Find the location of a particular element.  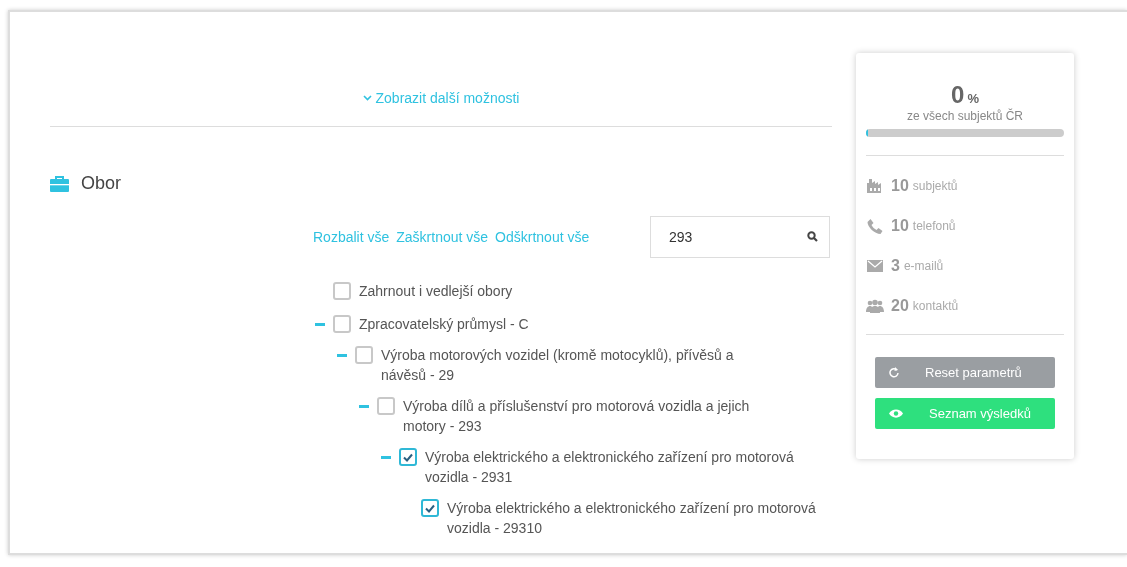

tree-item-label: Výroba motorových vozidel (kromě motocyklů), přívěsů a návěsů - 29 is located at coordinates (558, 365).